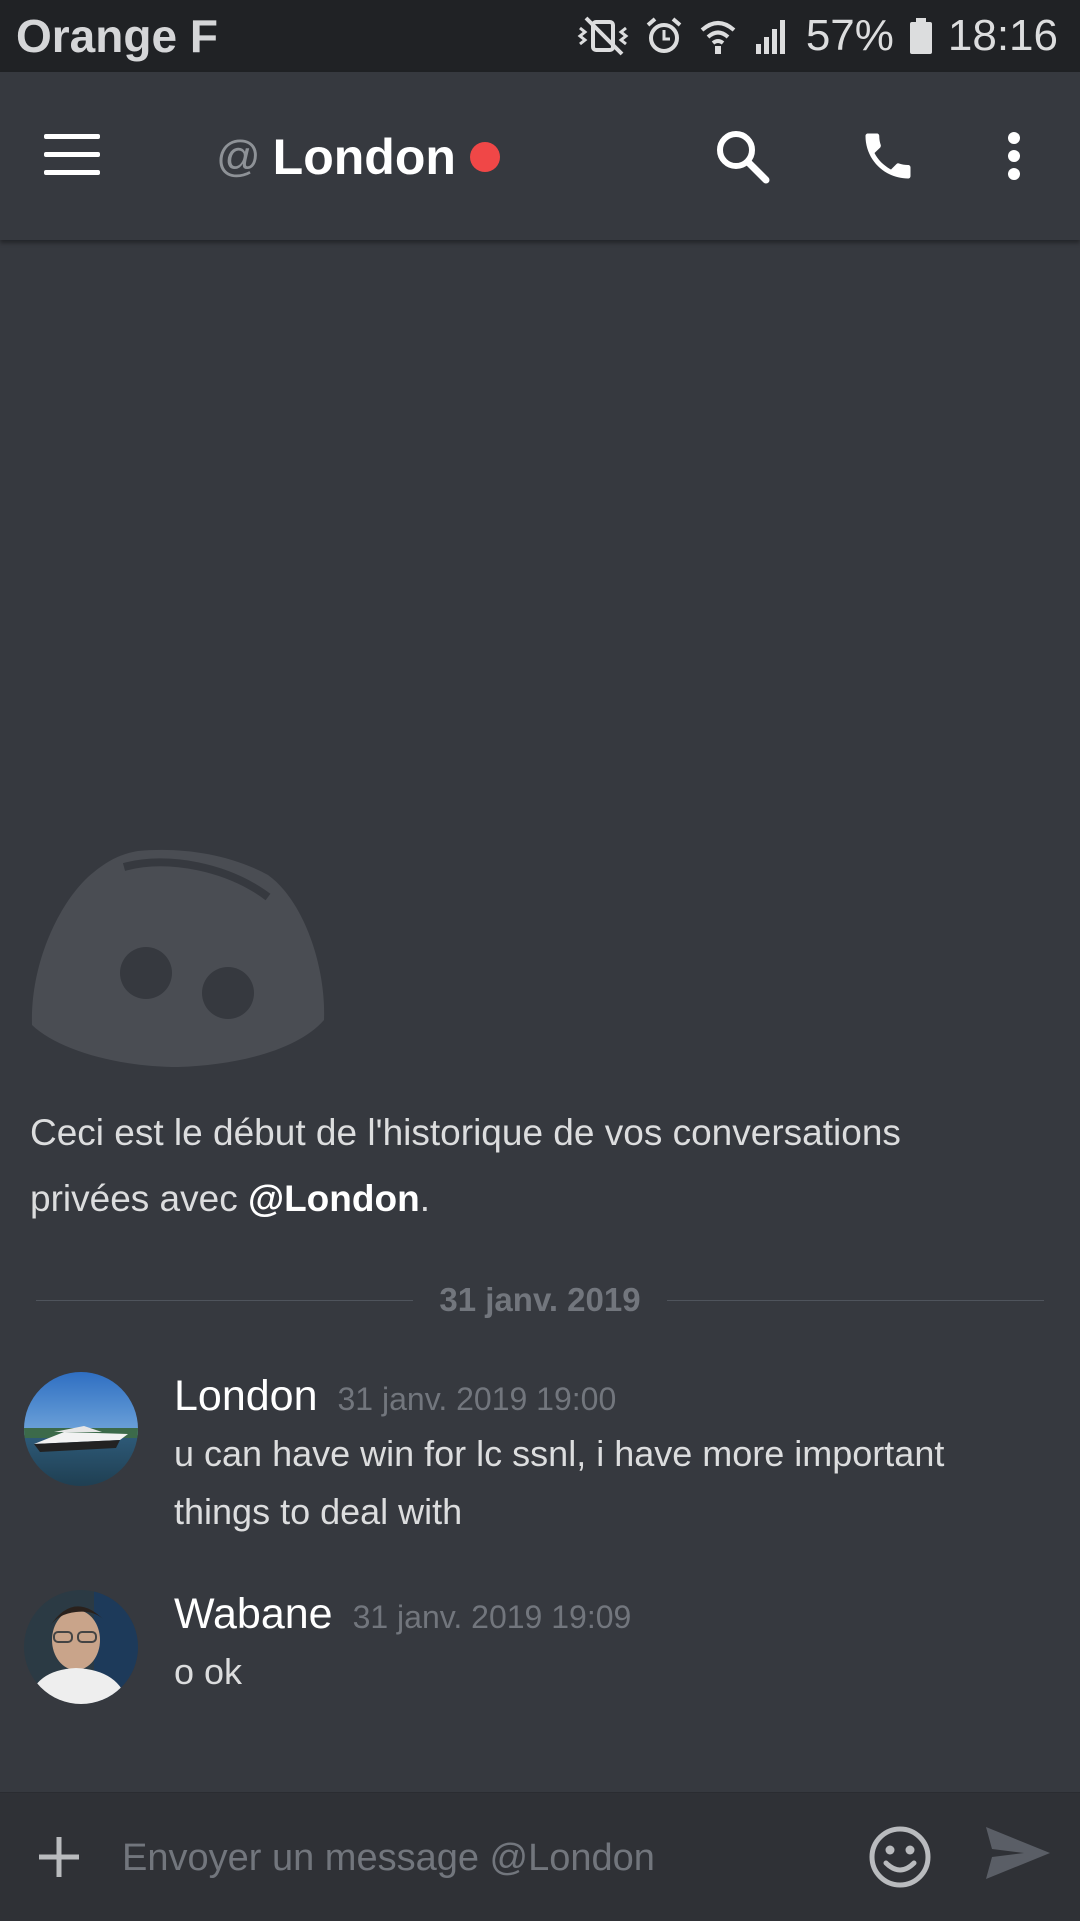 The width and height of the screenshot is (1080, 1921). Describe the element at coordinates (742, 156) in the screenshot. I see `search-icon` at that location.